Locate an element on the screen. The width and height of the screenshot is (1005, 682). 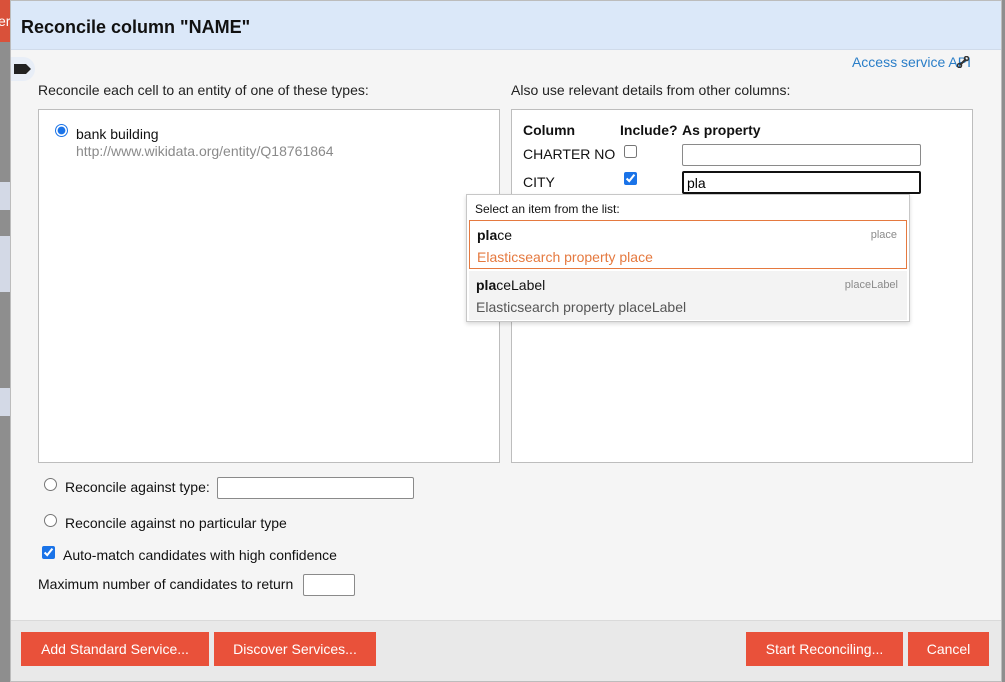
suggest-item-id: placeLabel is located at coordinates (871, 285).